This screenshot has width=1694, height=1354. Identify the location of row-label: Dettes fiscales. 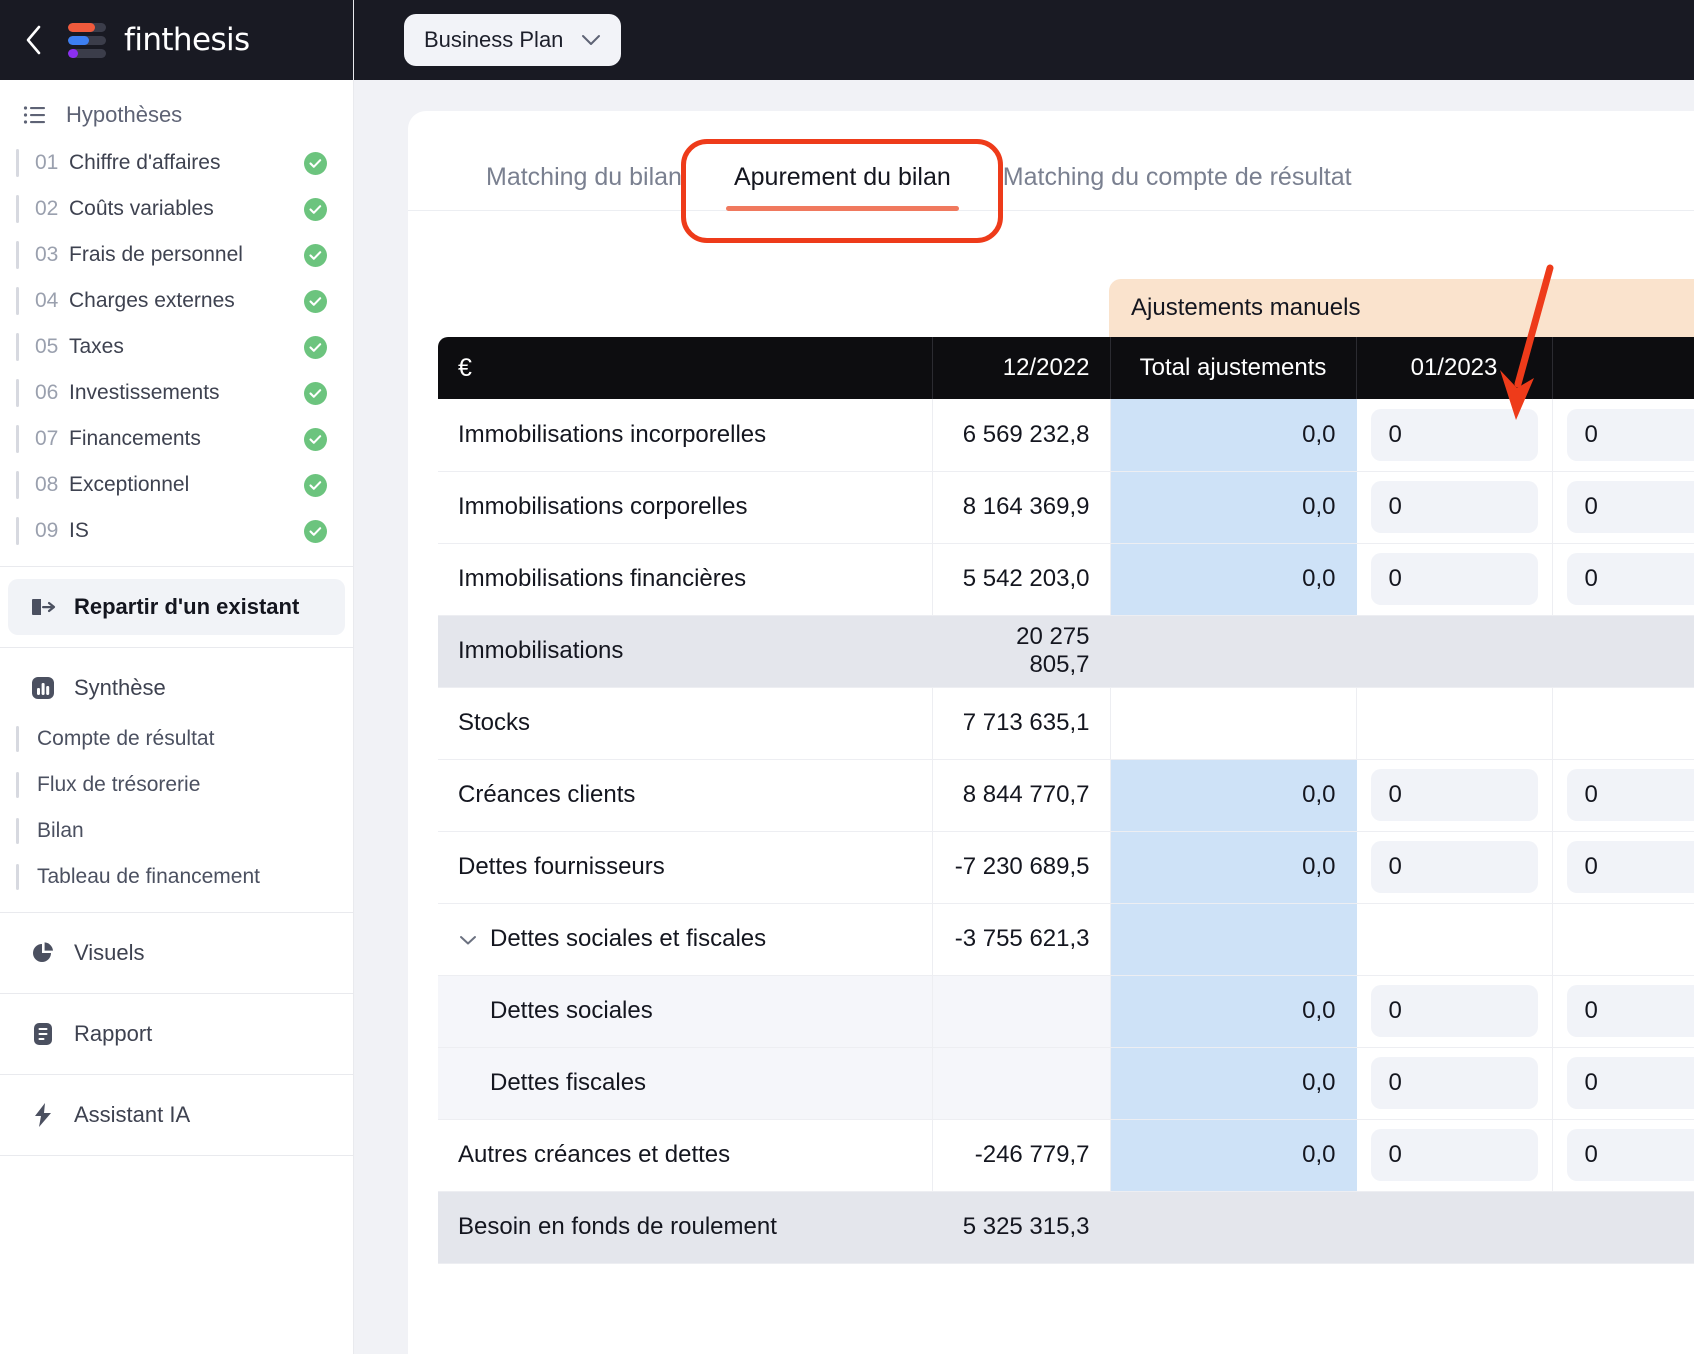
(568, 1082).